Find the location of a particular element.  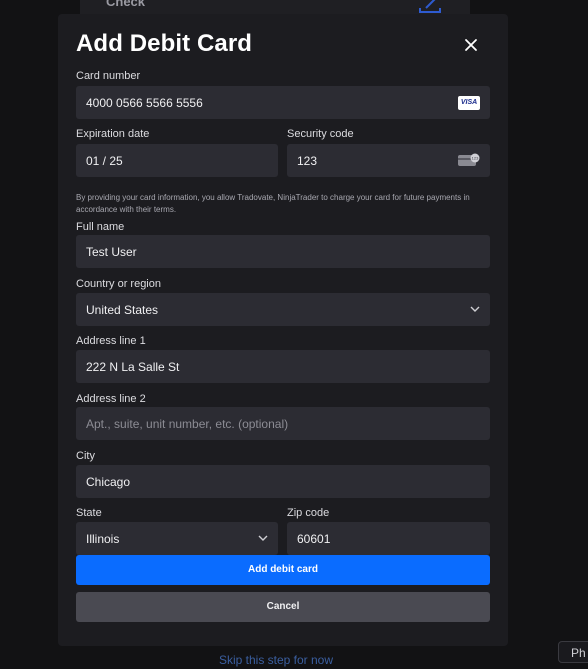

city-label: City is located at coordinates (85, 456).